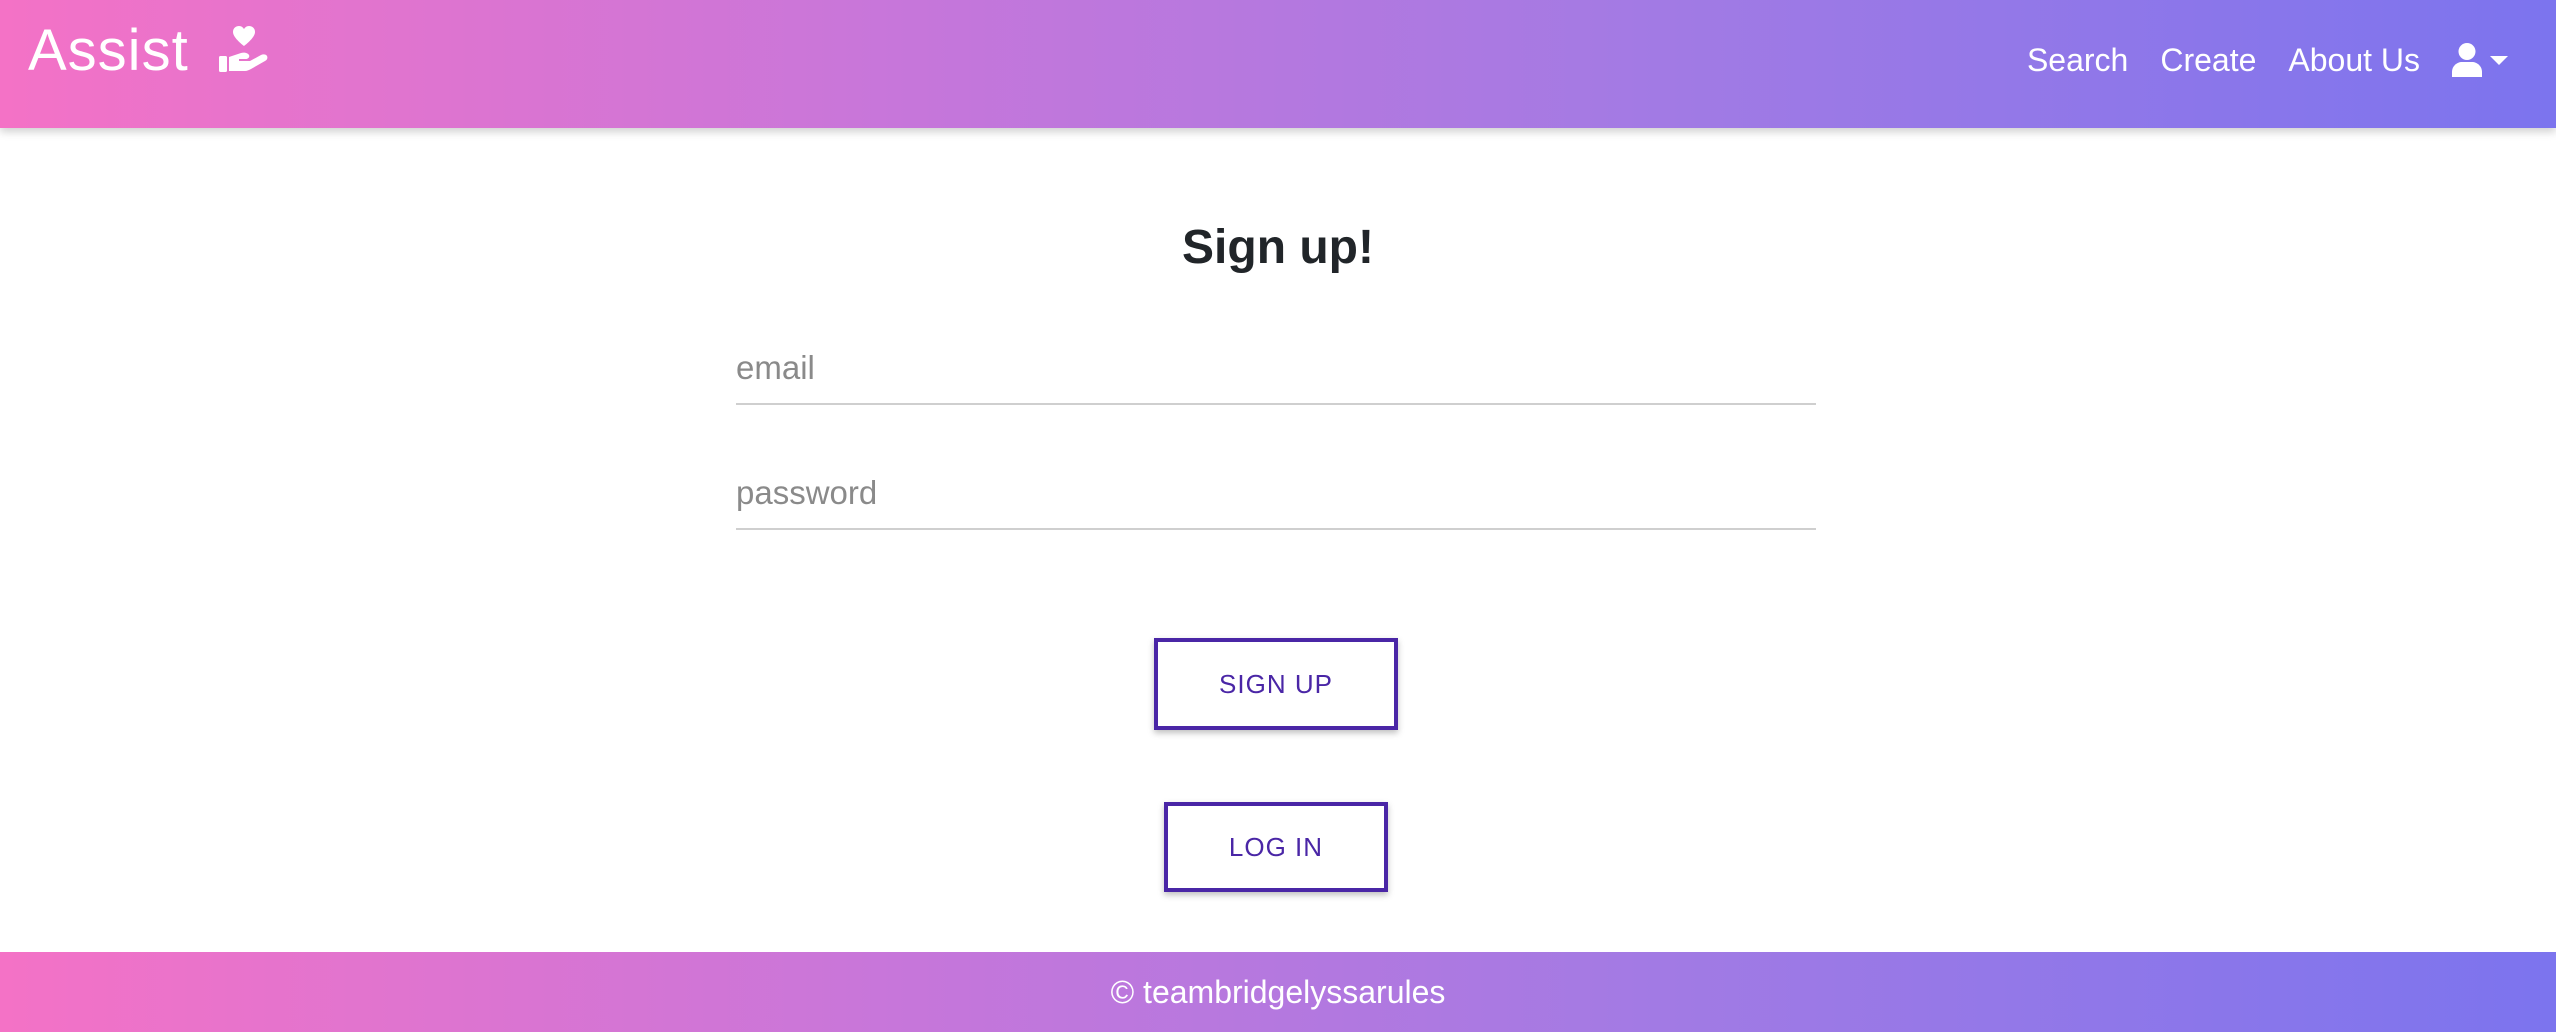  What do you see at coordinates (1276, 684) in the screenshot?
I see `sign-up-button: SIGN UP` at bounding box center [1276, 684].